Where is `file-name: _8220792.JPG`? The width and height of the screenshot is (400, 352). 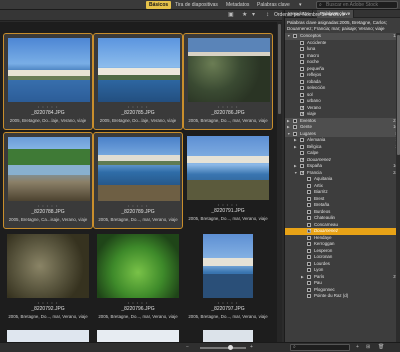
file-name: _8220792.JPG is located at coordinates (48, 309).